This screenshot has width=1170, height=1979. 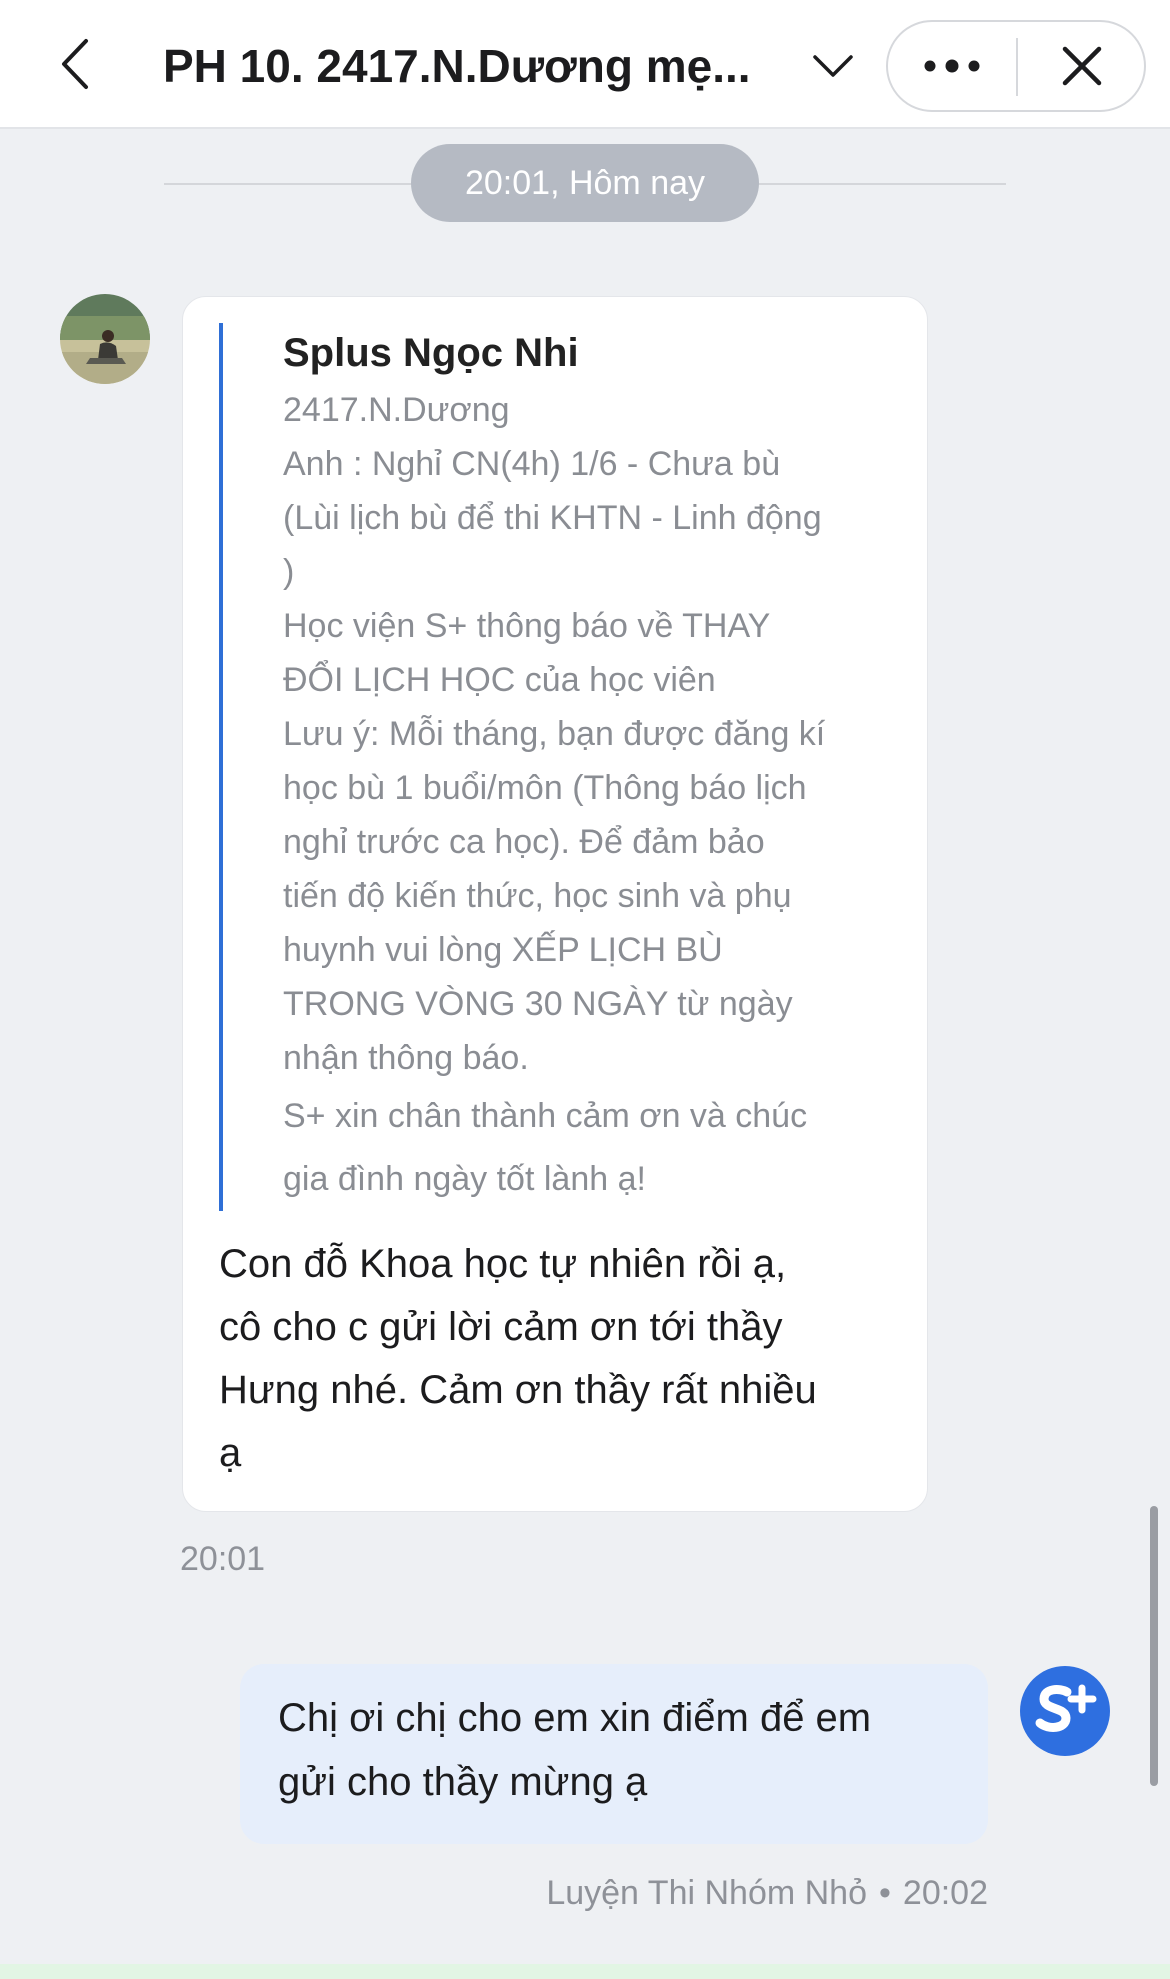 I want to click on outgoing-sender-name: Luyện Thi Nhóm Nhỏ, so click(x=706, y=1893).